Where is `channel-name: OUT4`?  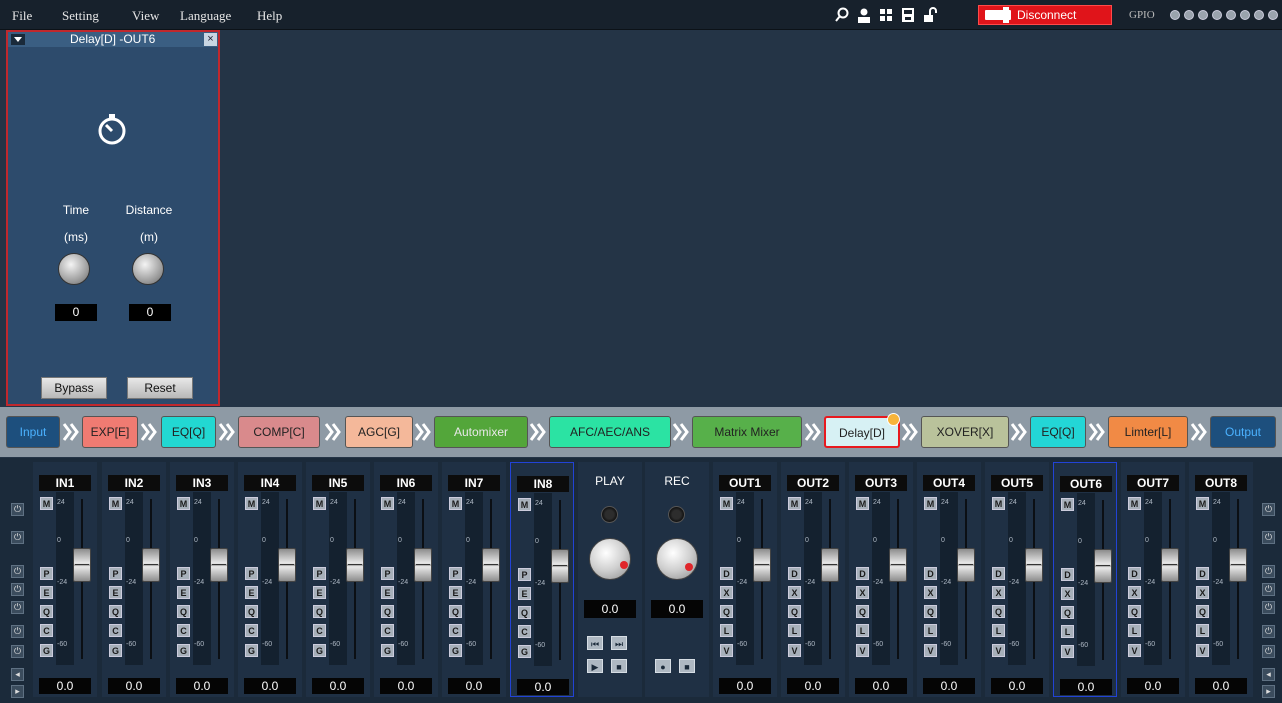
channel-name: OUT4 is located at coordinates (949, 483).